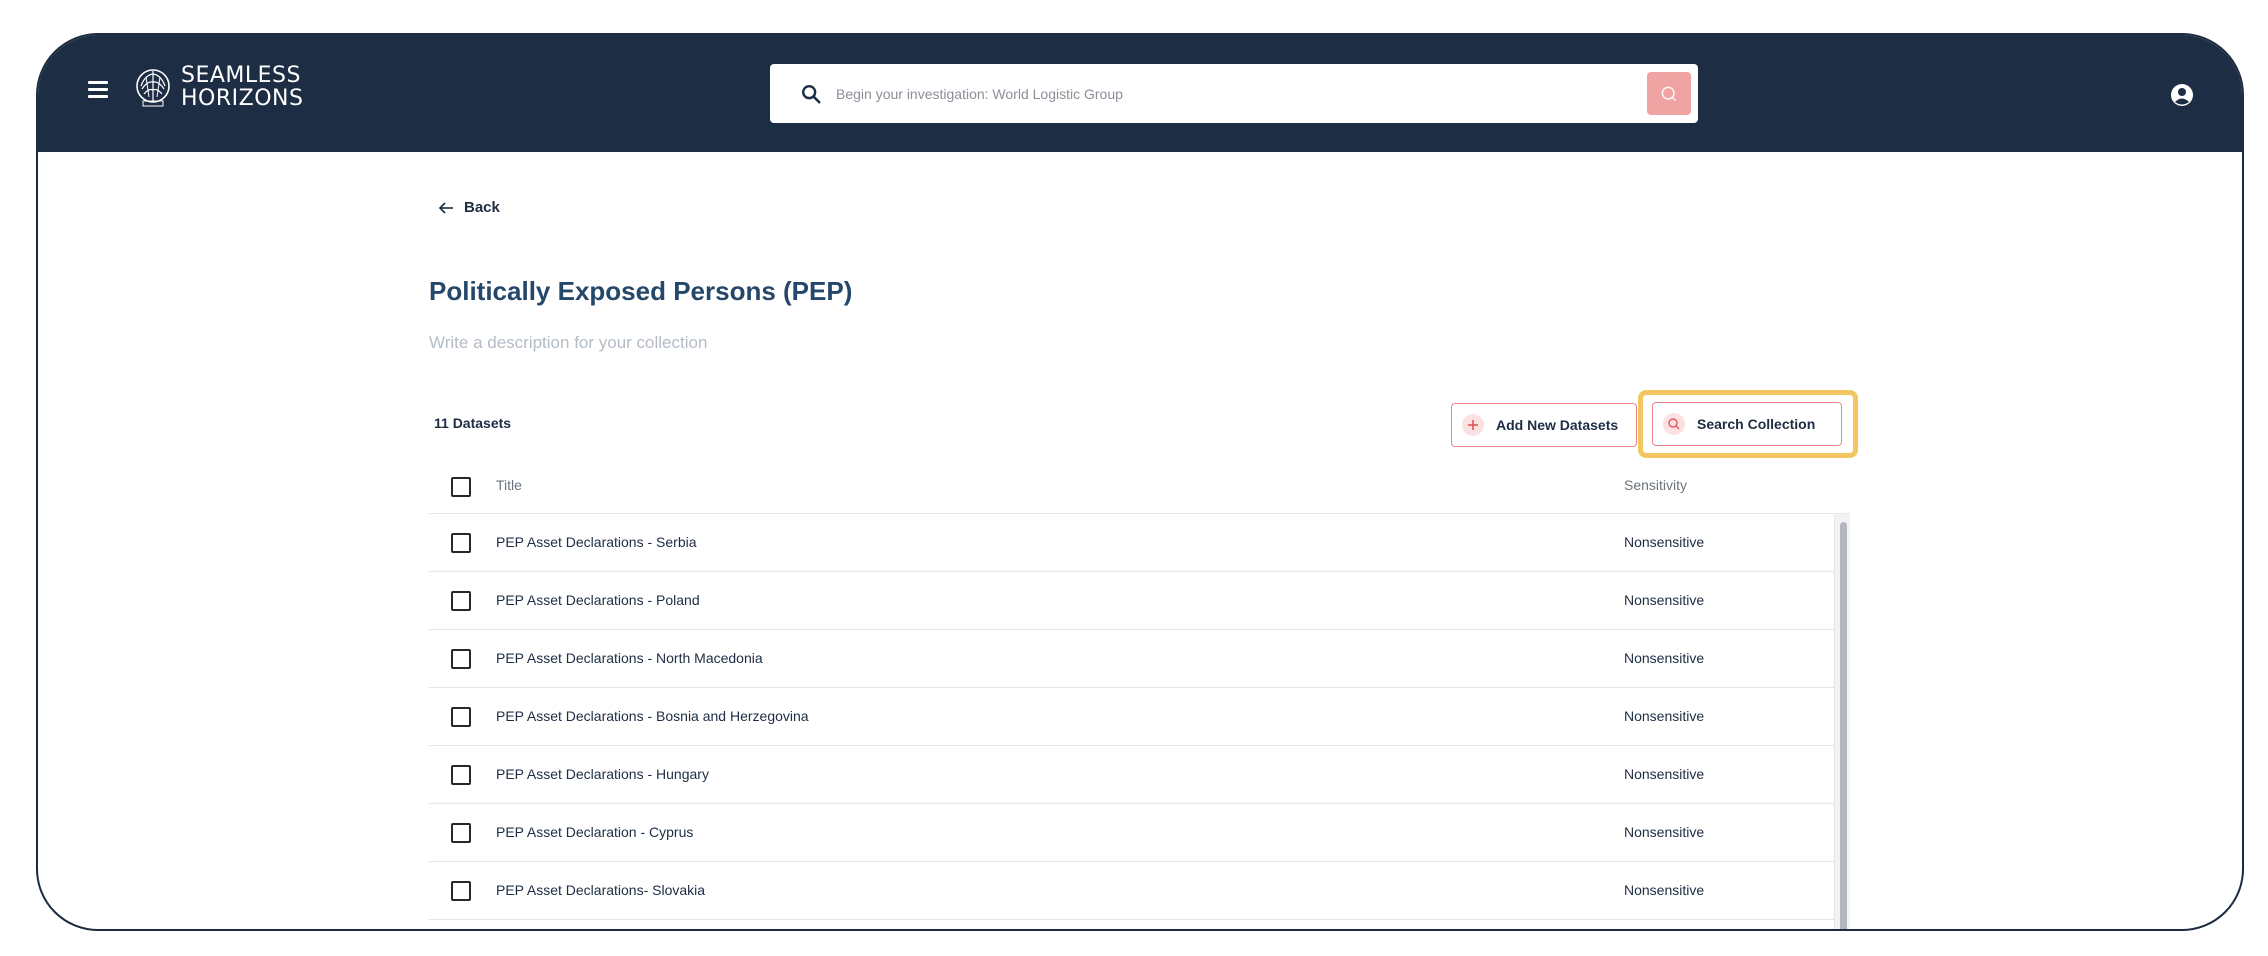  Describe the element at coordinates (2182, 95) in the screenshot. I see `user-icon` at that location.